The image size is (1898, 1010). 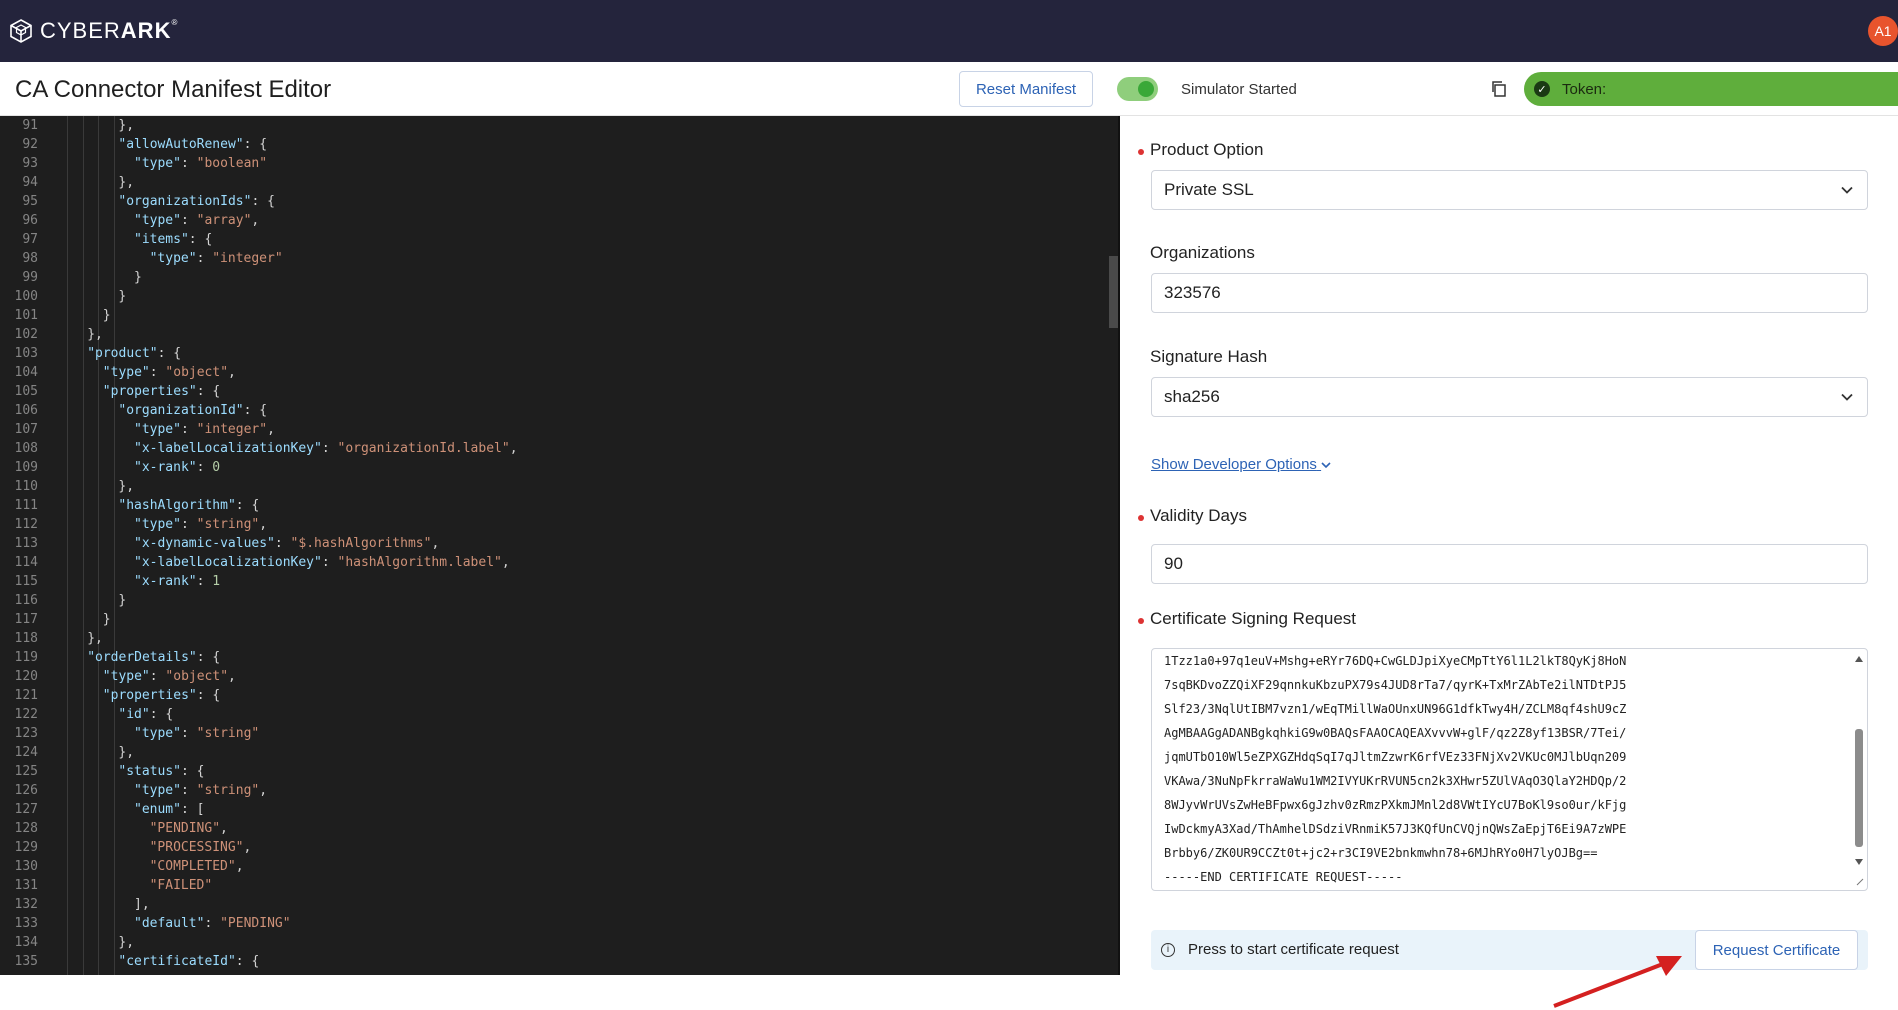 I want to click on code-text: "id": {, so click(x=146, y=714).